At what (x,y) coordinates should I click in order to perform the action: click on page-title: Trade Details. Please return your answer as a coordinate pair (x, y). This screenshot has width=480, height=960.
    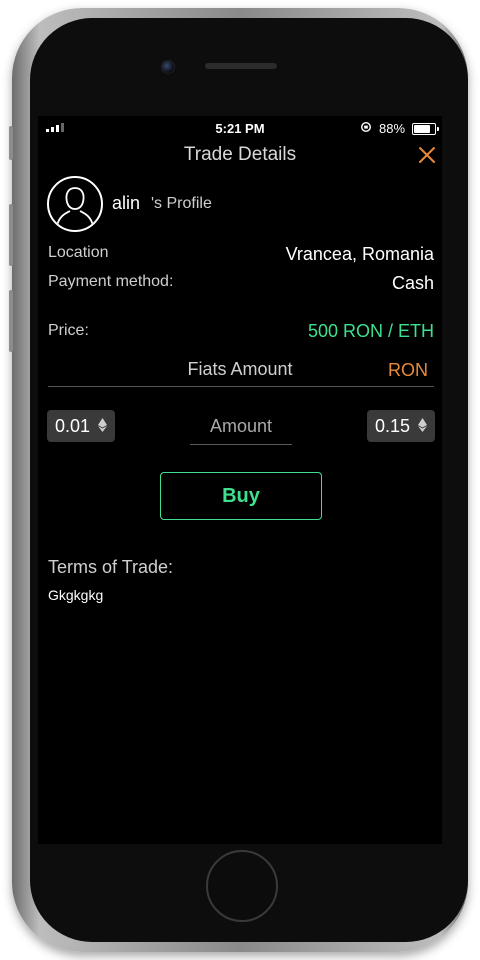
    Looking at the image, I should click on (240, 154).